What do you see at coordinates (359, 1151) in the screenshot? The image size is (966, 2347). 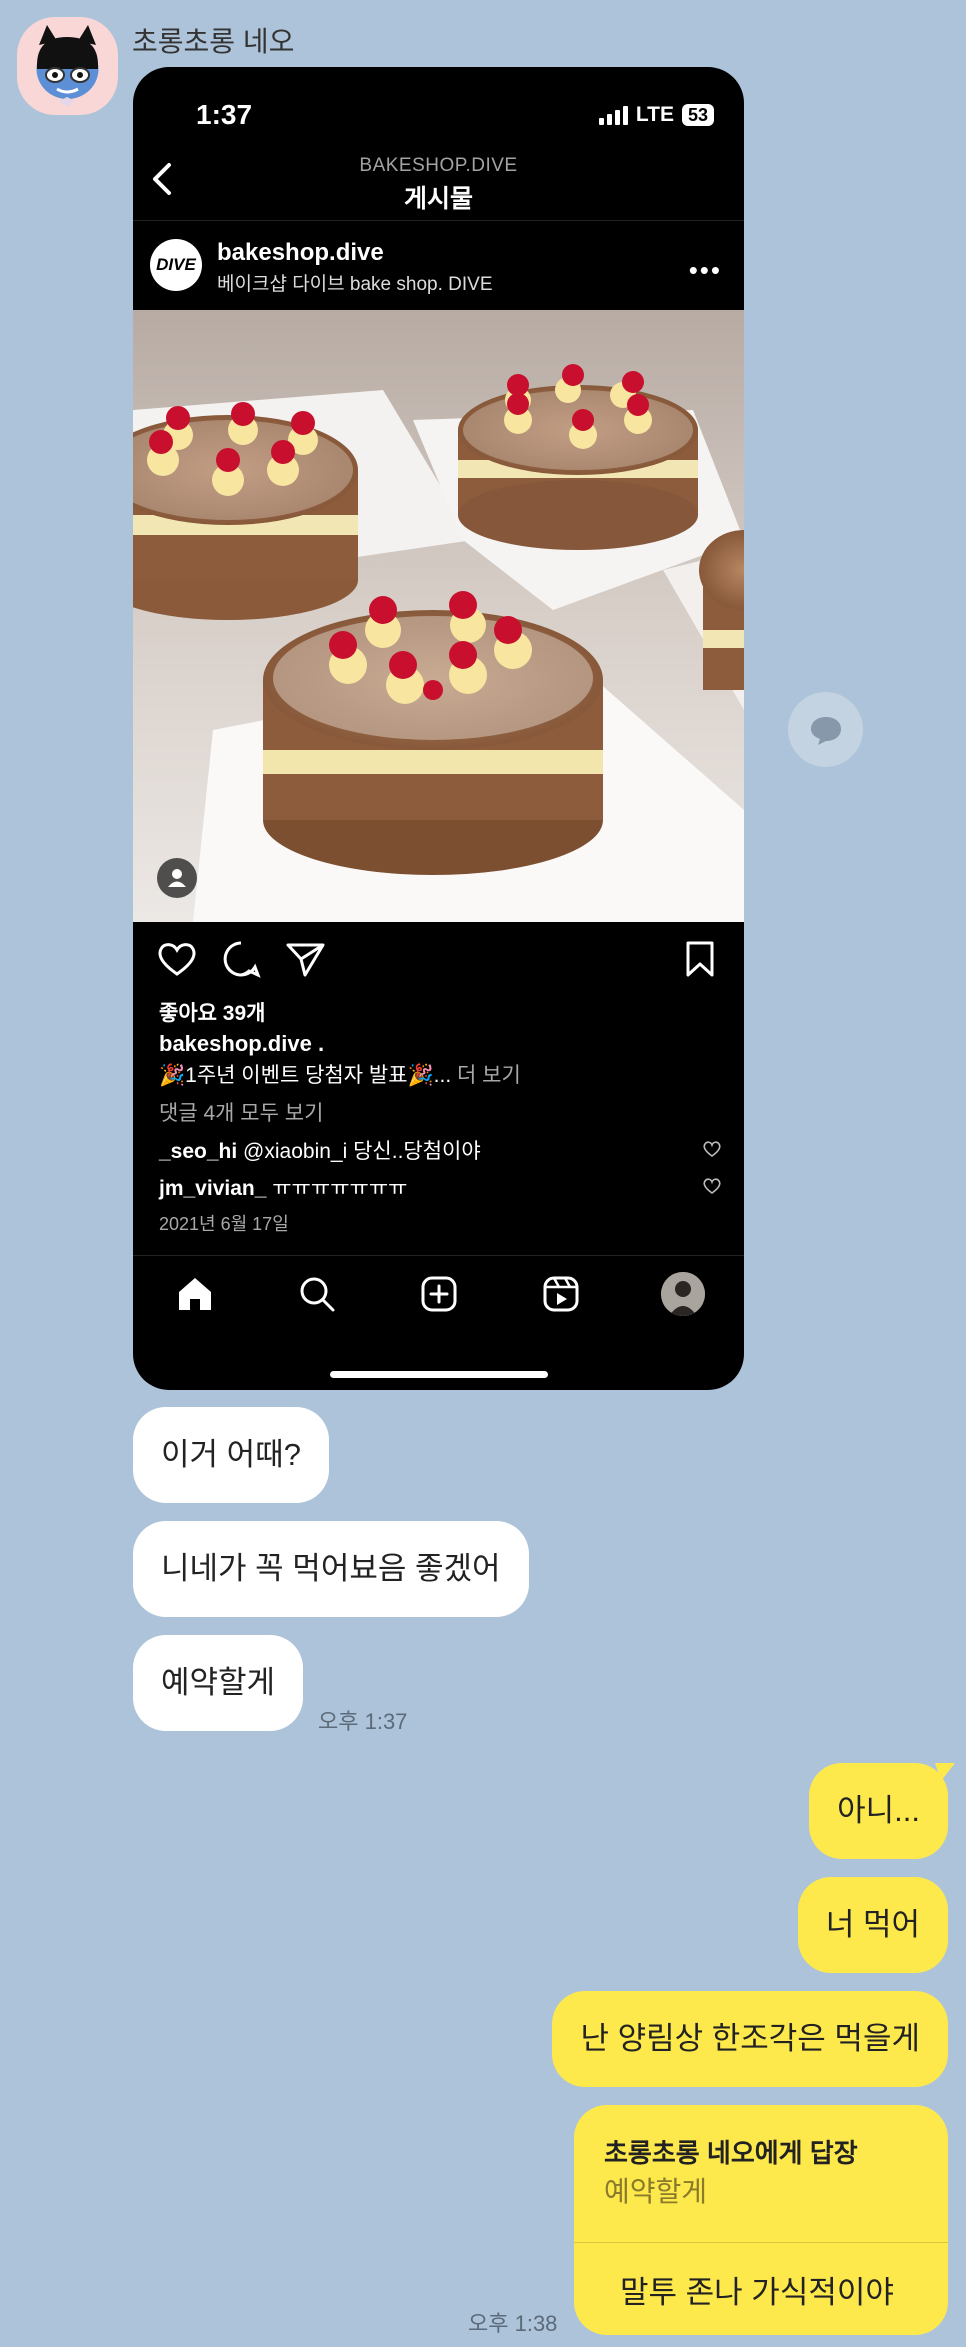 I see `comment-text: @xiaobin_i 당신..당첨이야` at bounding box center [359, 1151].